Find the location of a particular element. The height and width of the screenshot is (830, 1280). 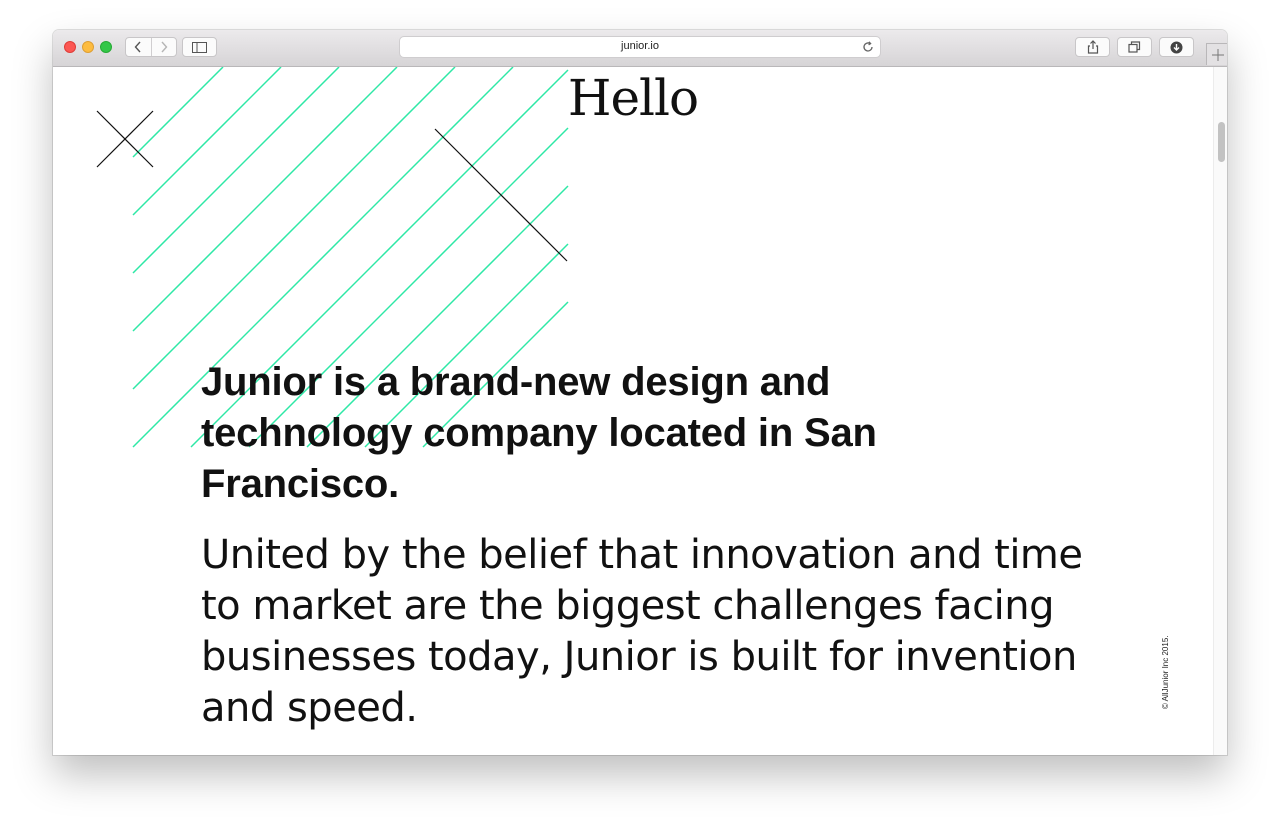

address-bar: junior.io is located at coordinates (640, 47).